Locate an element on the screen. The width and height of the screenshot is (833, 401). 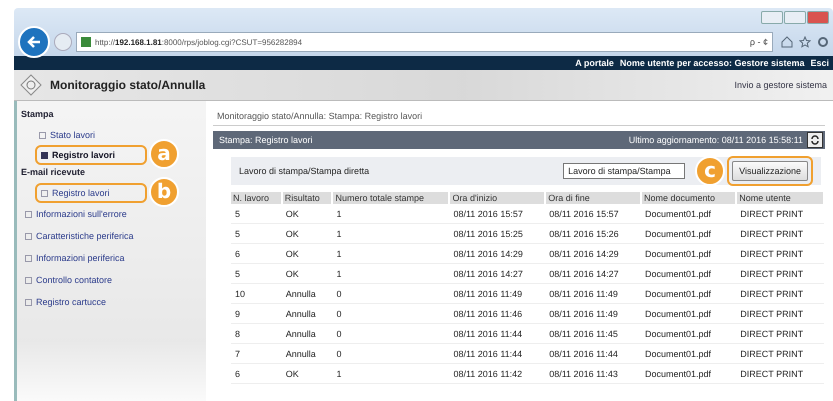
callout-badge: a is located at coordinates (164, 154).